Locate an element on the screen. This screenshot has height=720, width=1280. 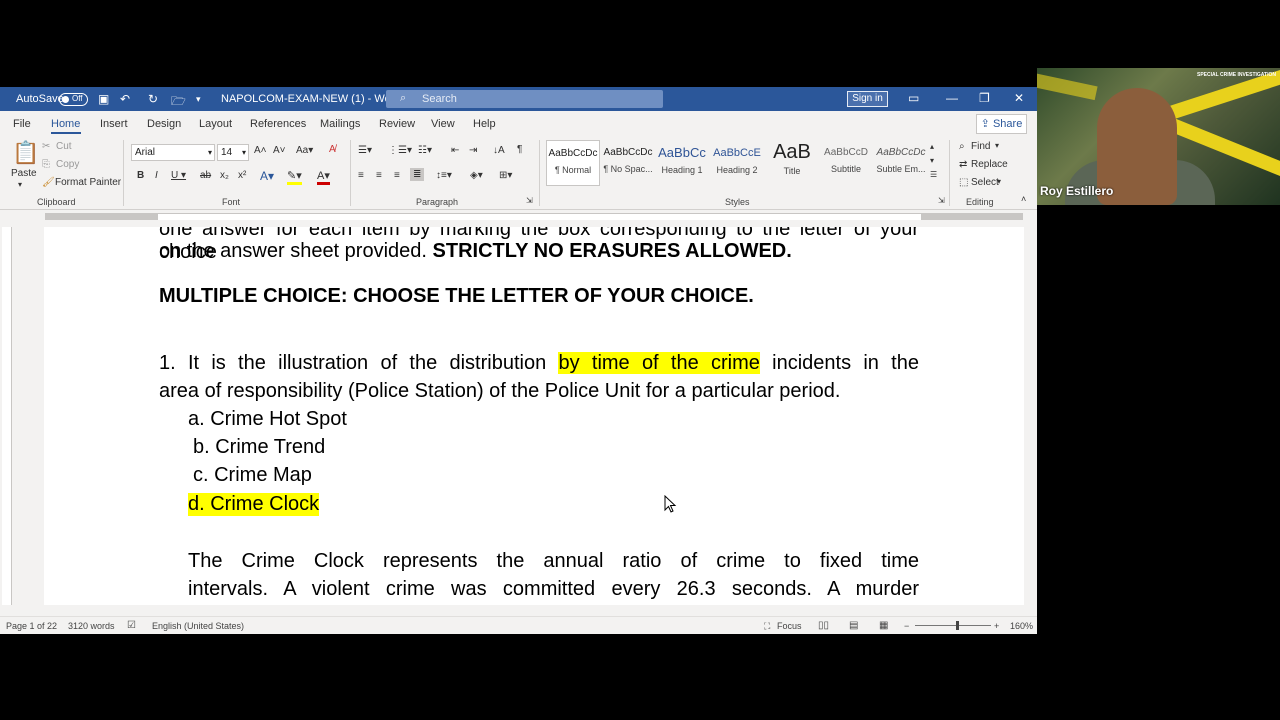
styles-scroll-up-icon: ▴ is located at coordinates (932, 146).